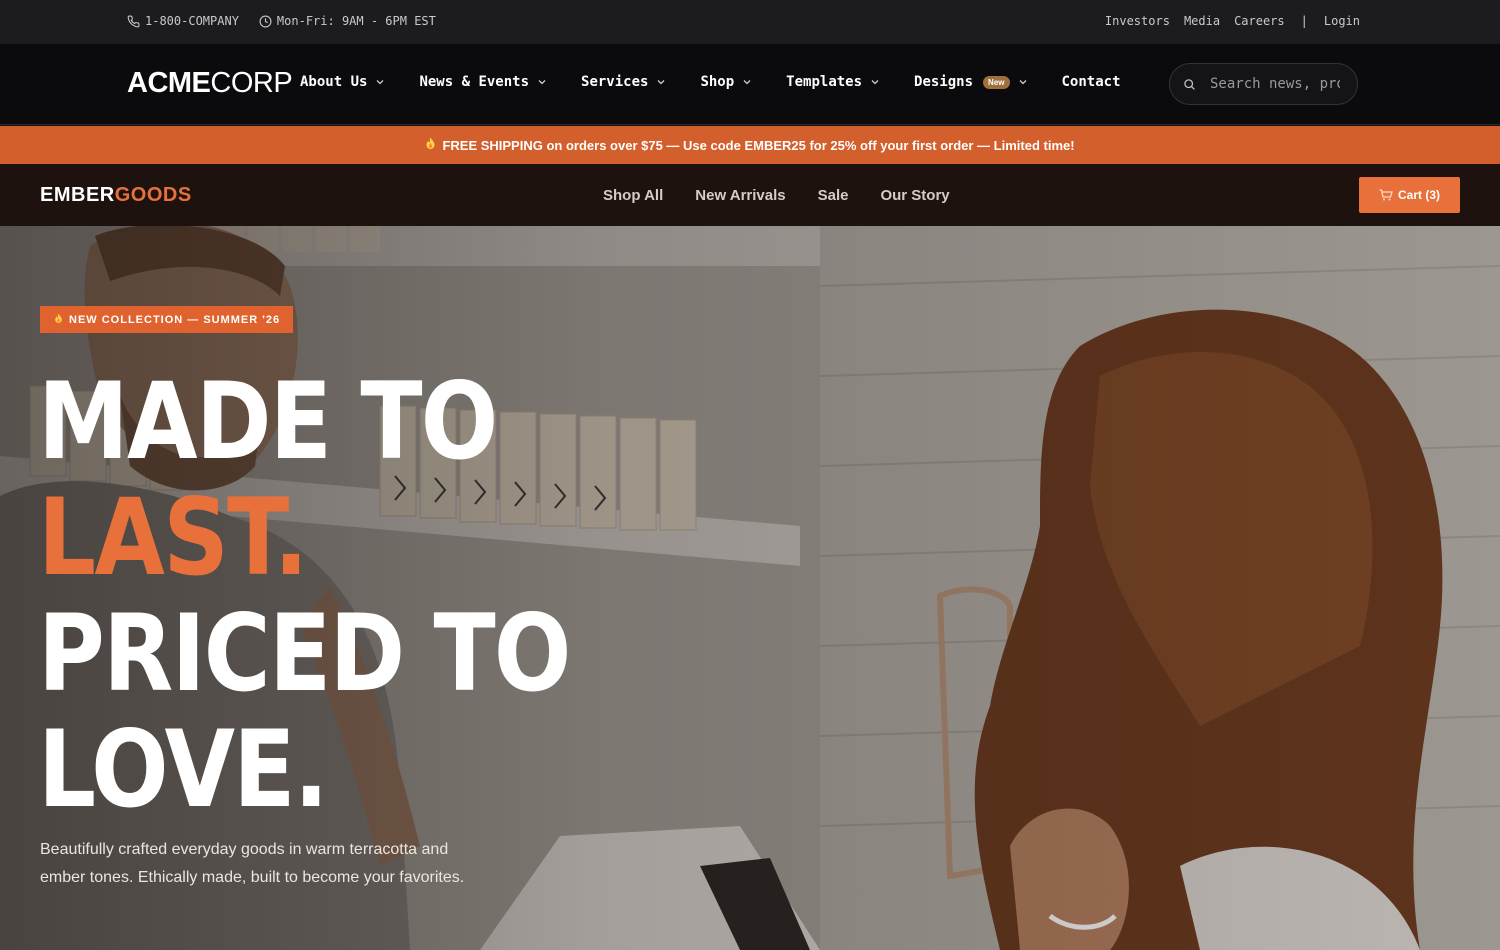  What do you see at coordinates (643, 145) in the screenshot?
I see `promo-text-1: on orders over $75 — Use code` at bounding box center [643, 145].